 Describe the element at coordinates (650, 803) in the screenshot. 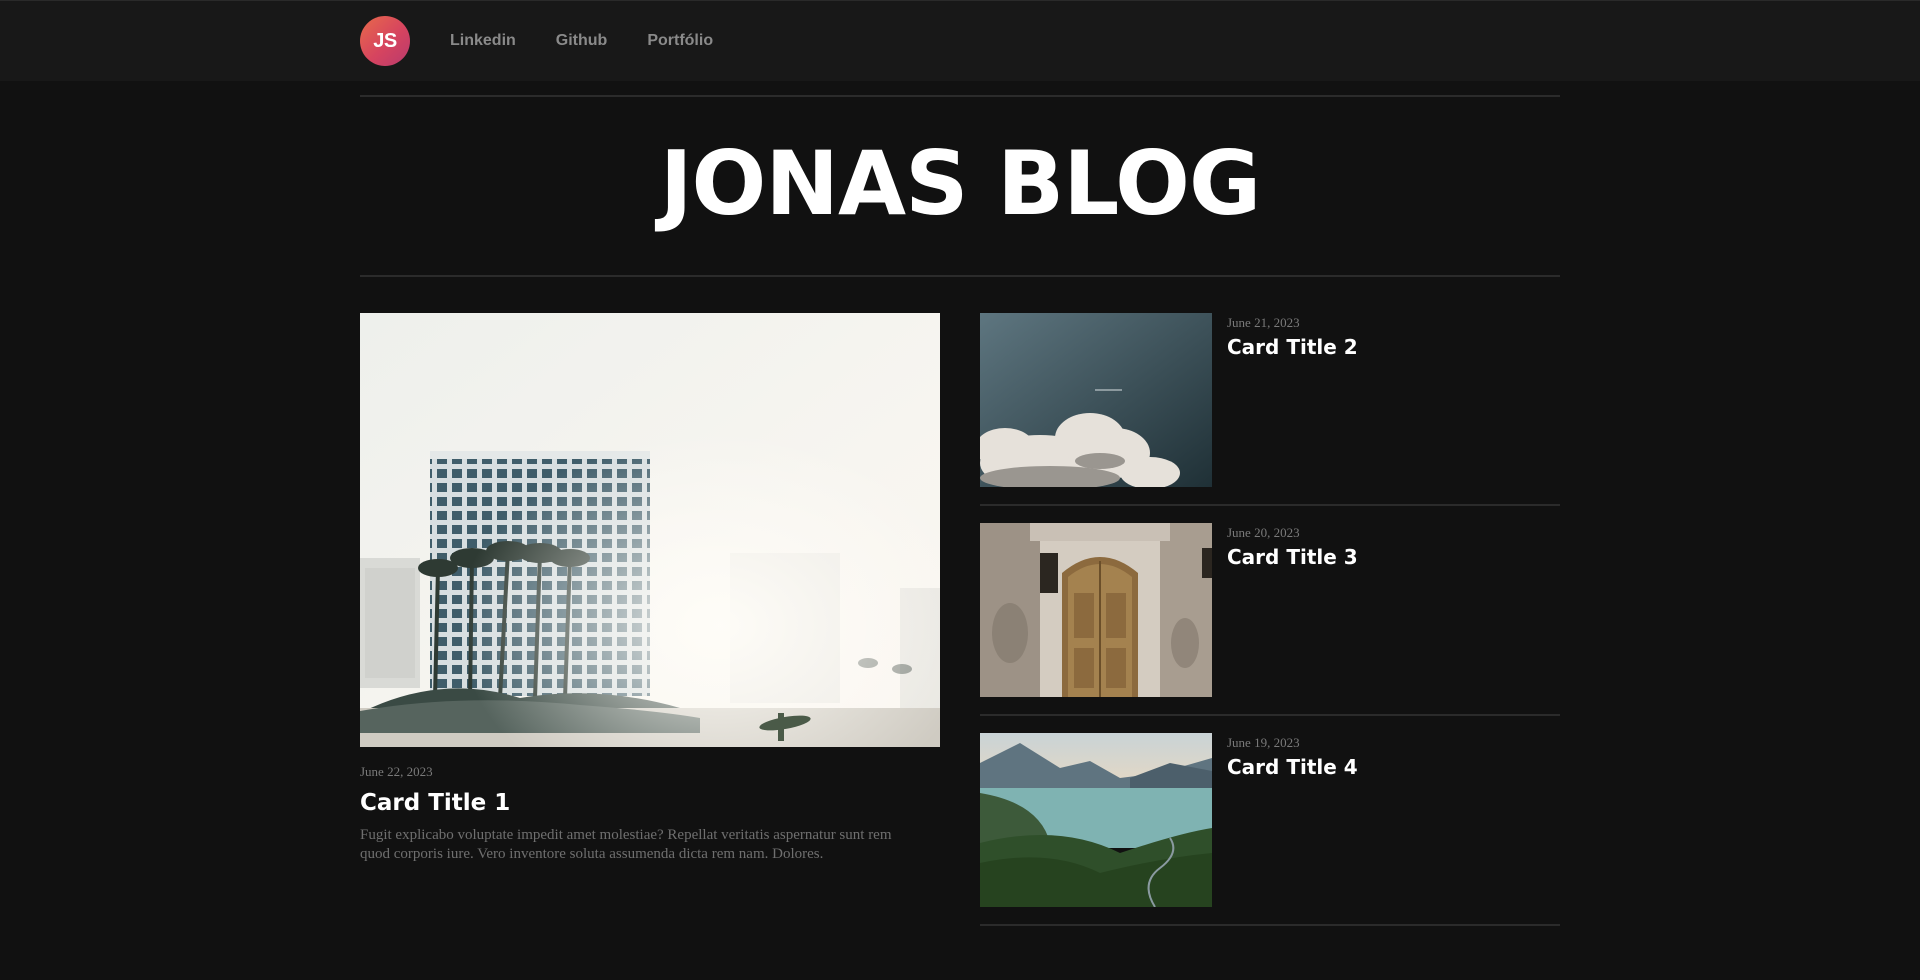

I see `featured-post-title: Card Title 1` at that location.